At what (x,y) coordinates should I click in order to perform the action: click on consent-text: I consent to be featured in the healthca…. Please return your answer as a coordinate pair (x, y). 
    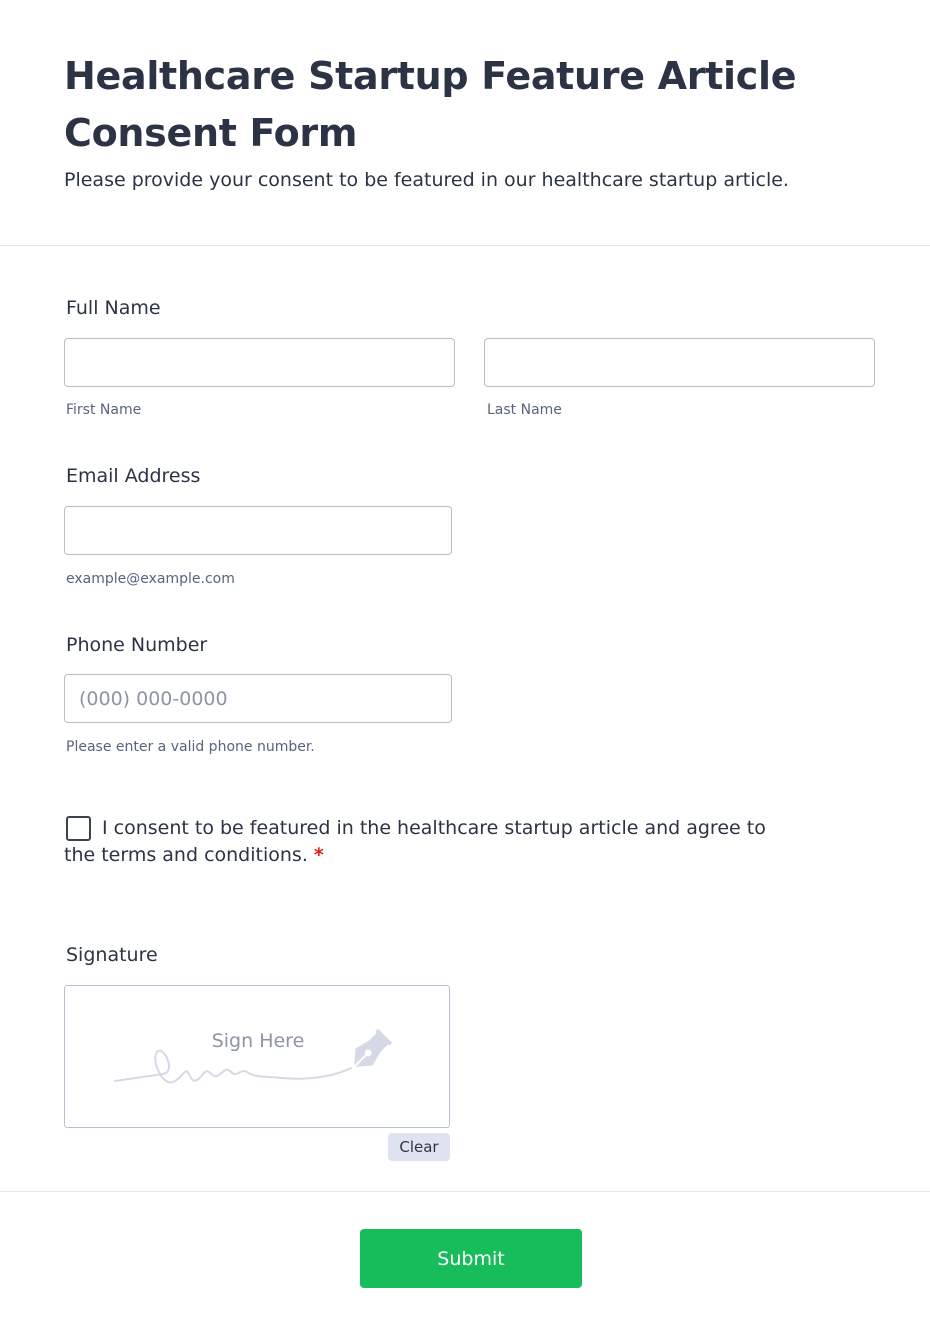
    Looking at the image, I should click on (415, 841).